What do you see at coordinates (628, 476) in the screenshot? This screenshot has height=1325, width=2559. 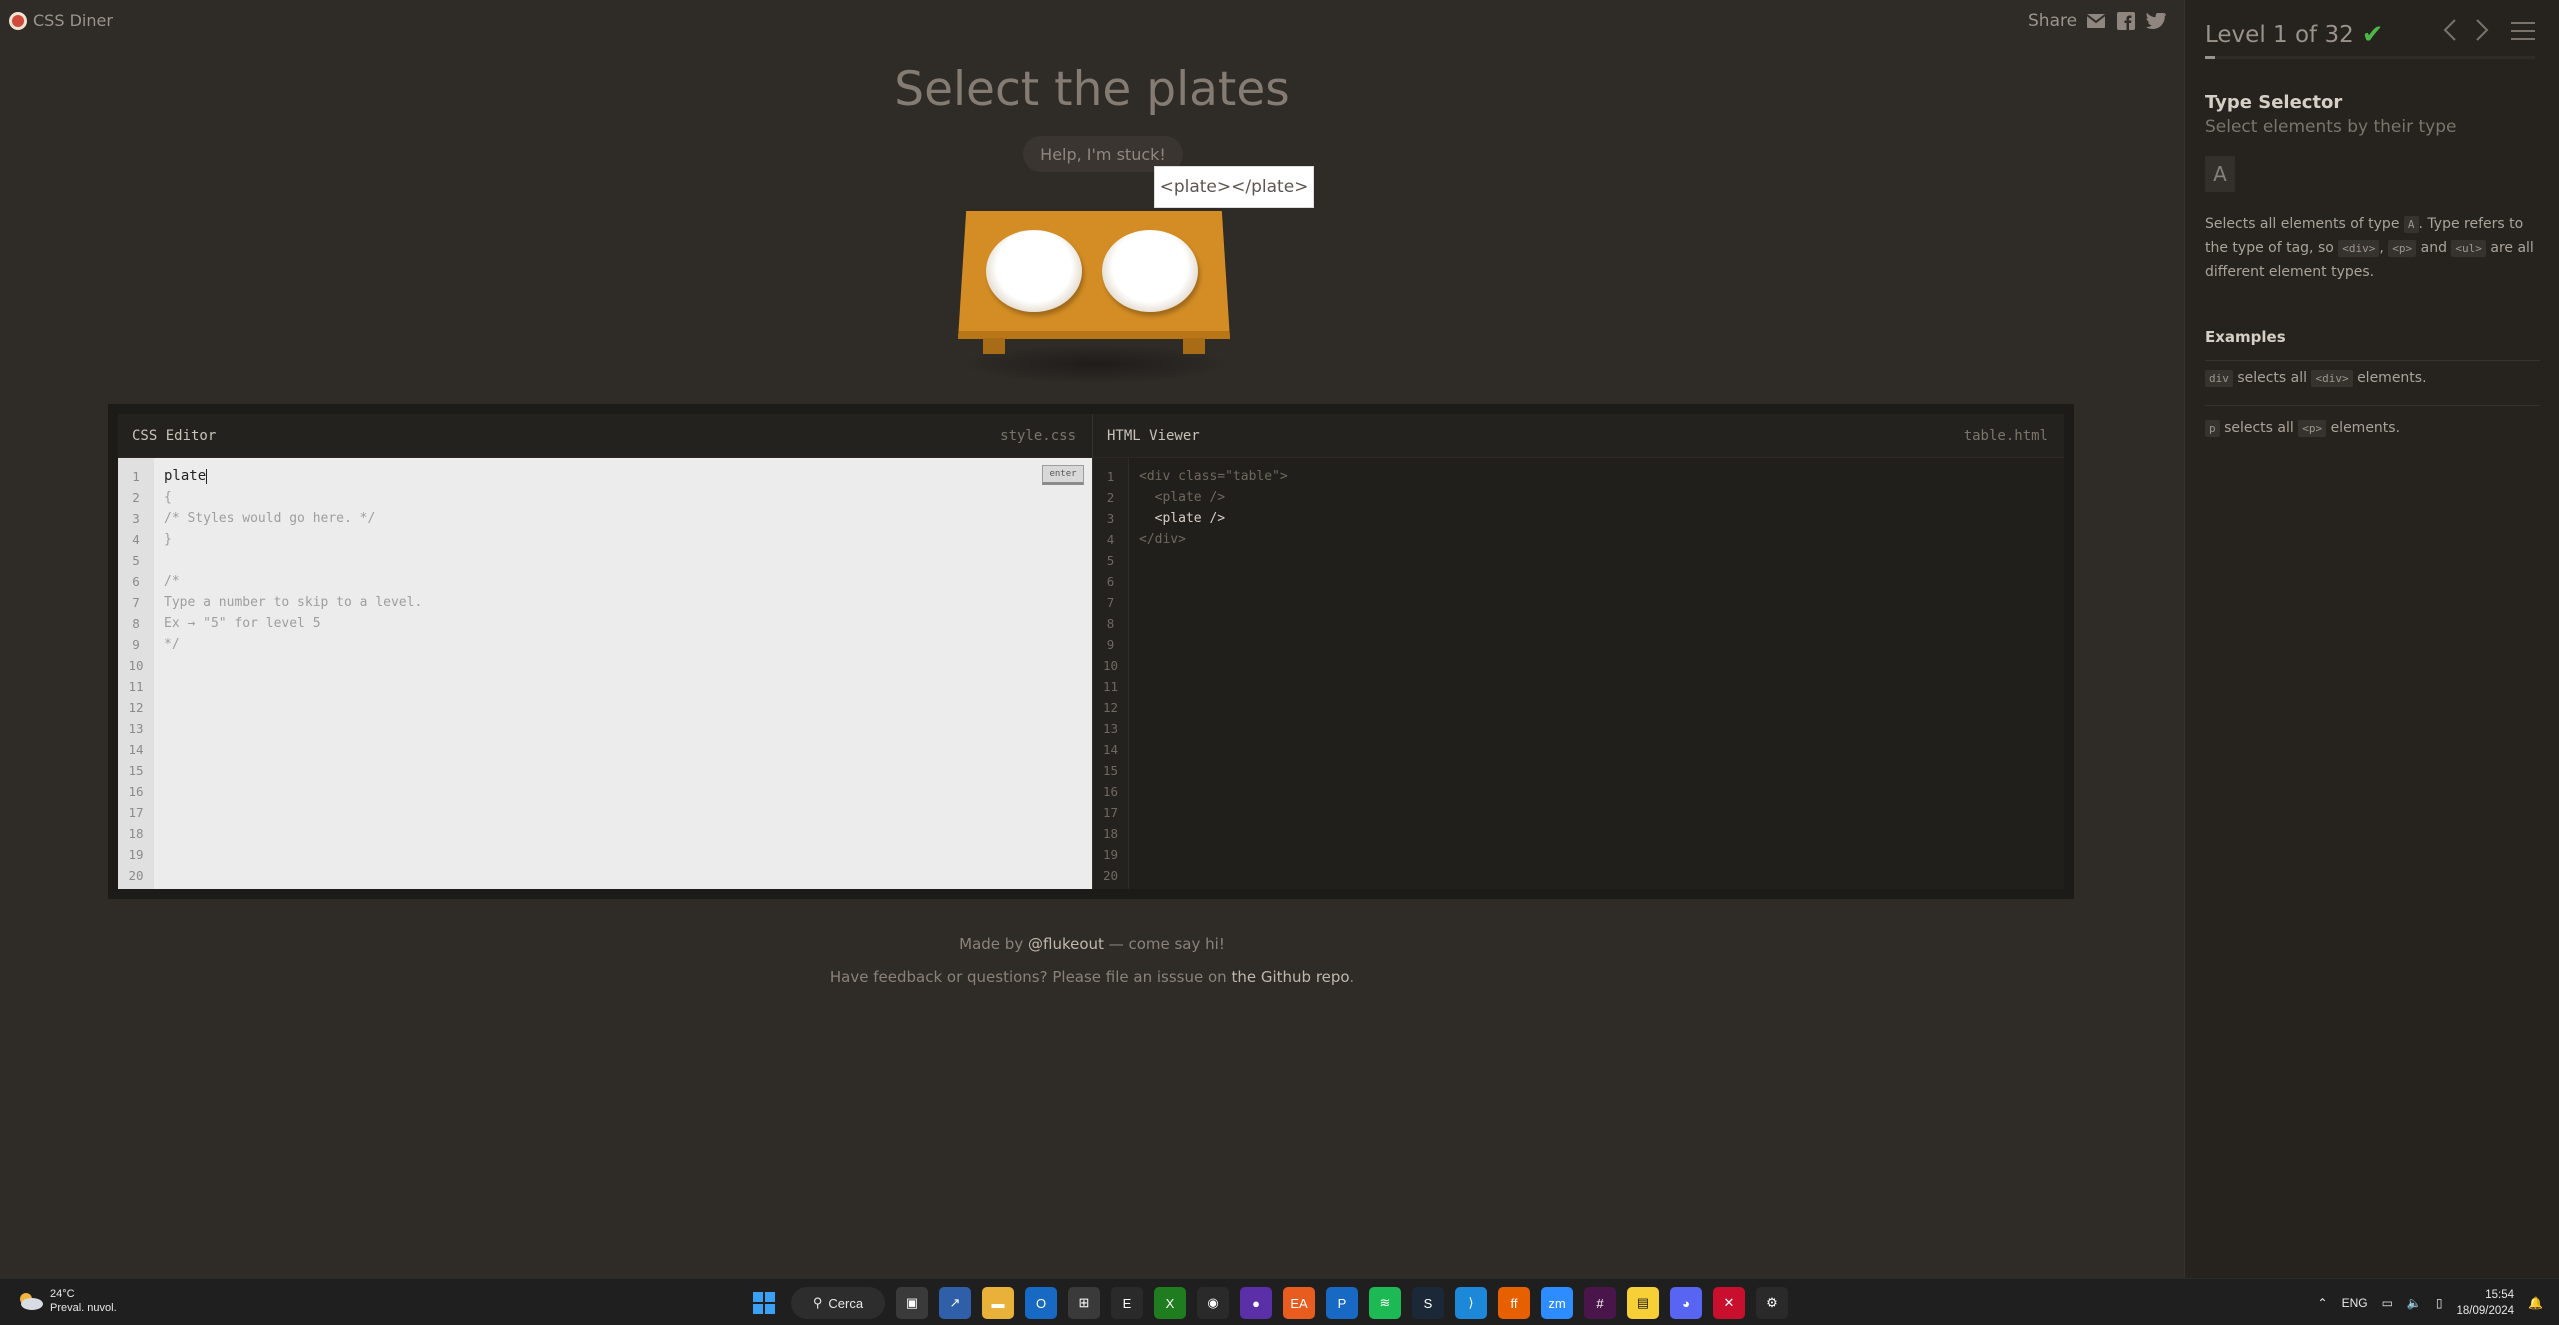 I see `css-selector-input: plate` at bounding box center [628, 476].